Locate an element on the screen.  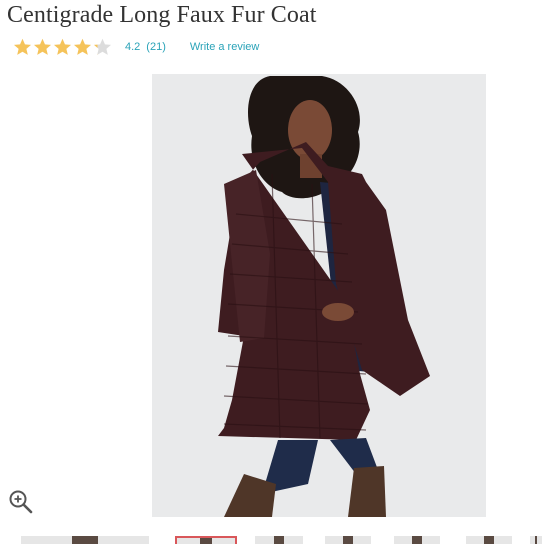
star-rating is located at coordinates (63, 47).